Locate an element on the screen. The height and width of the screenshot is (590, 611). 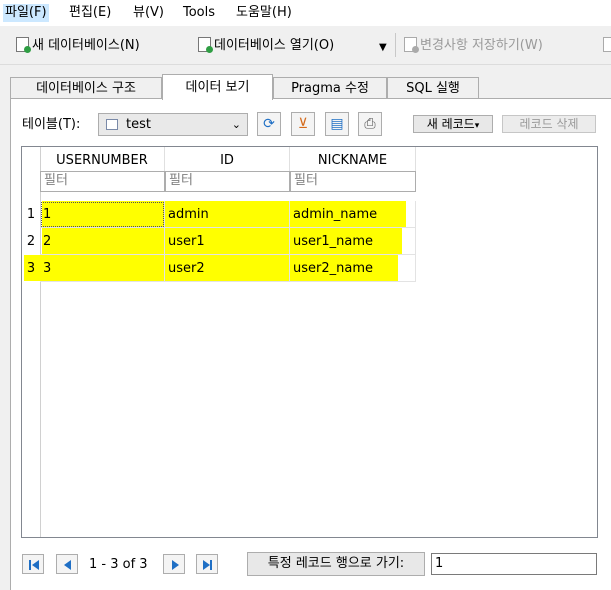
menu-bar: 파일(F) 편집(E) 뷰(V) Tools 도움말(H) is located at coordinates (305, 13).